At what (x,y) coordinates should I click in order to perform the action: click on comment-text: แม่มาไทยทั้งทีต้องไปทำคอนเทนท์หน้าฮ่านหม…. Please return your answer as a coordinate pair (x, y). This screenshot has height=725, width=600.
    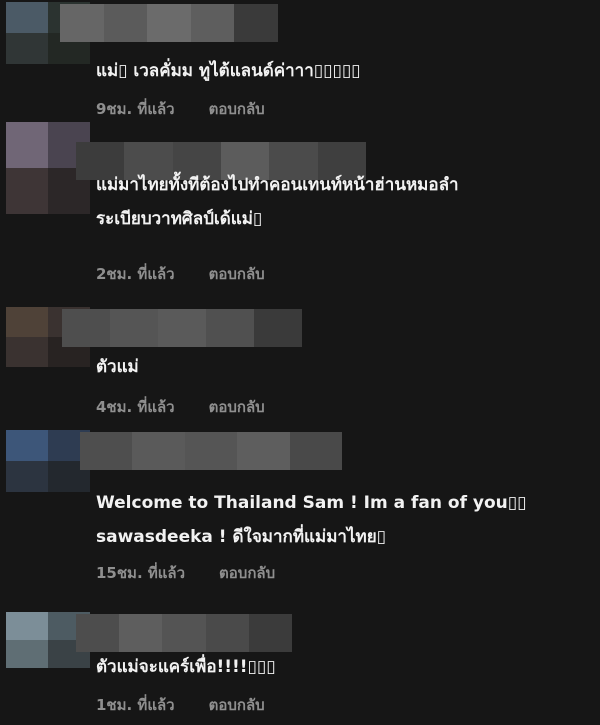
    Looking at the image, I should click on (344, 202).